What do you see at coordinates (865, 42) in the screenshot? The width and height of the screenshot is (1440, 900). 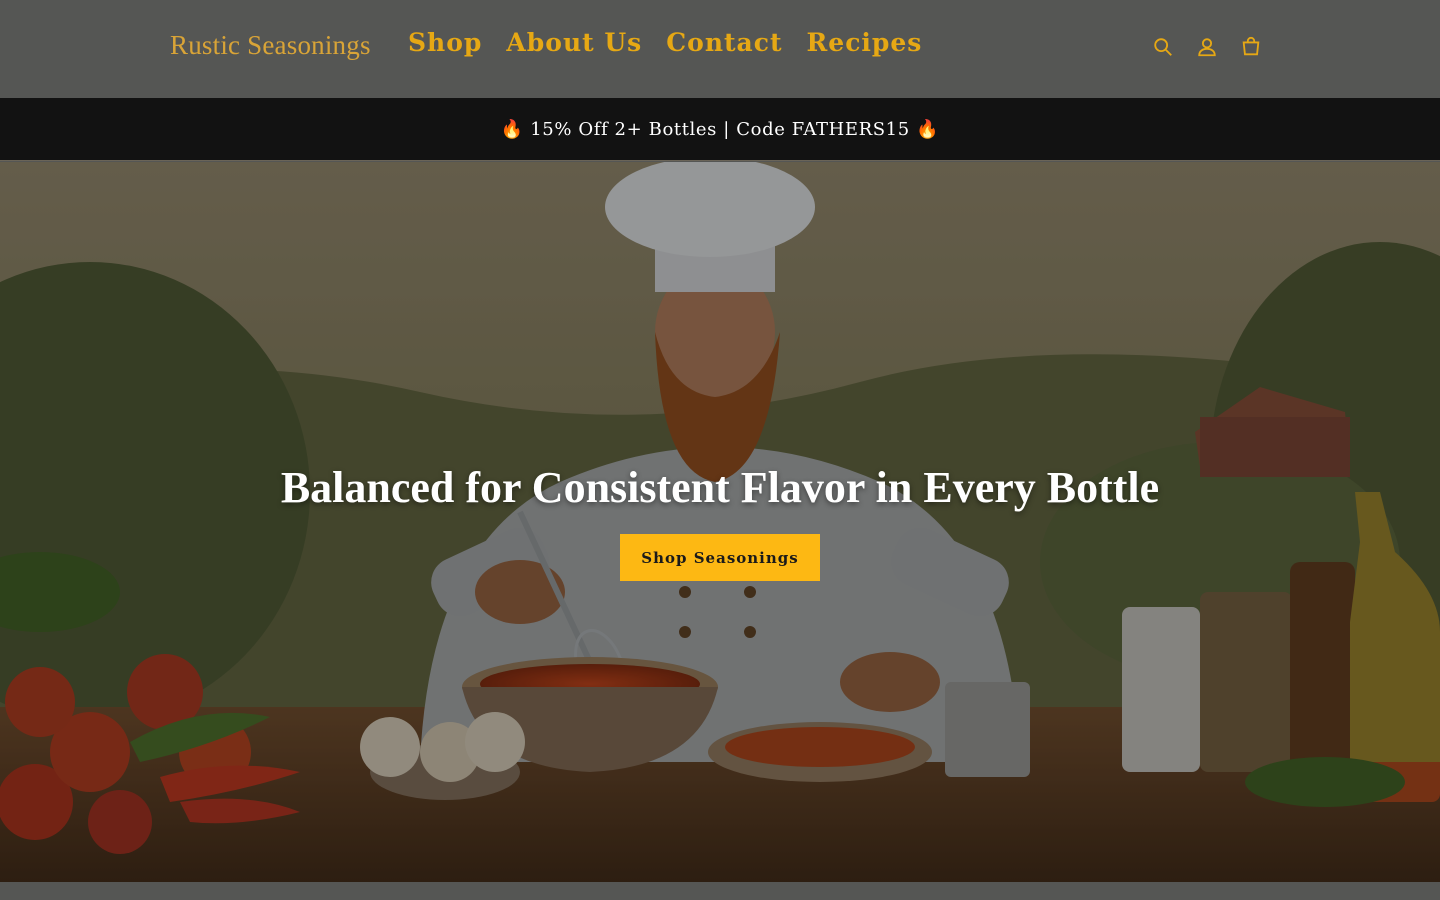 I see `nav-recipes: Recipes` at bounding box center [865, 42].